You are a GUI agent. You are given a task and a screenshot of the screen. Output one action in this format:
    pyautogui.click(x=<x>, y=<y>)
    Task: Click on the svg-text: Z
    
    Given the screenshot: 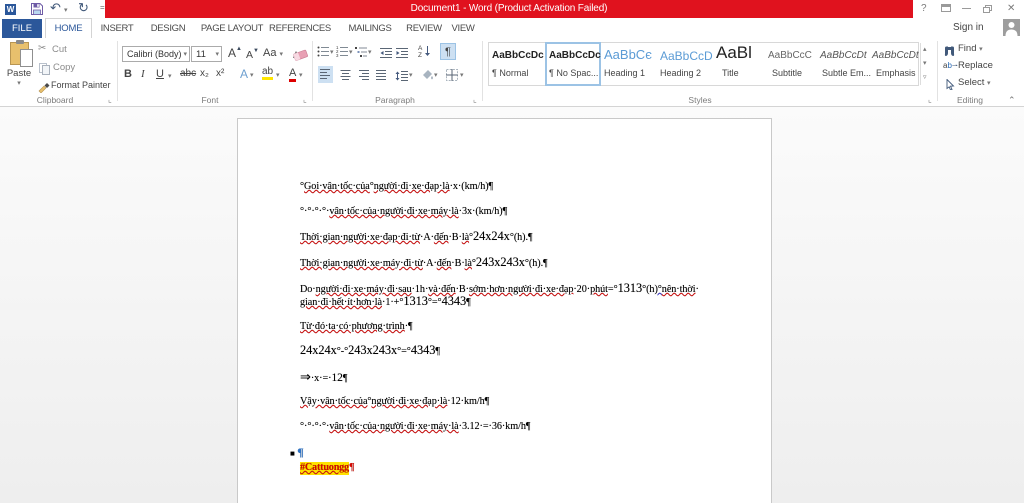 What is the action you would take?
    pyautogui.click(x=420, y=54)
    